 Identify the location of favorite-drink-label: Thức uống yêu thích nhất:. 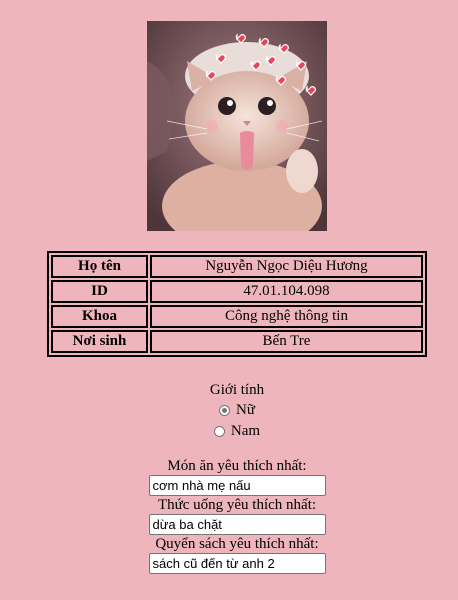
(237, 505).